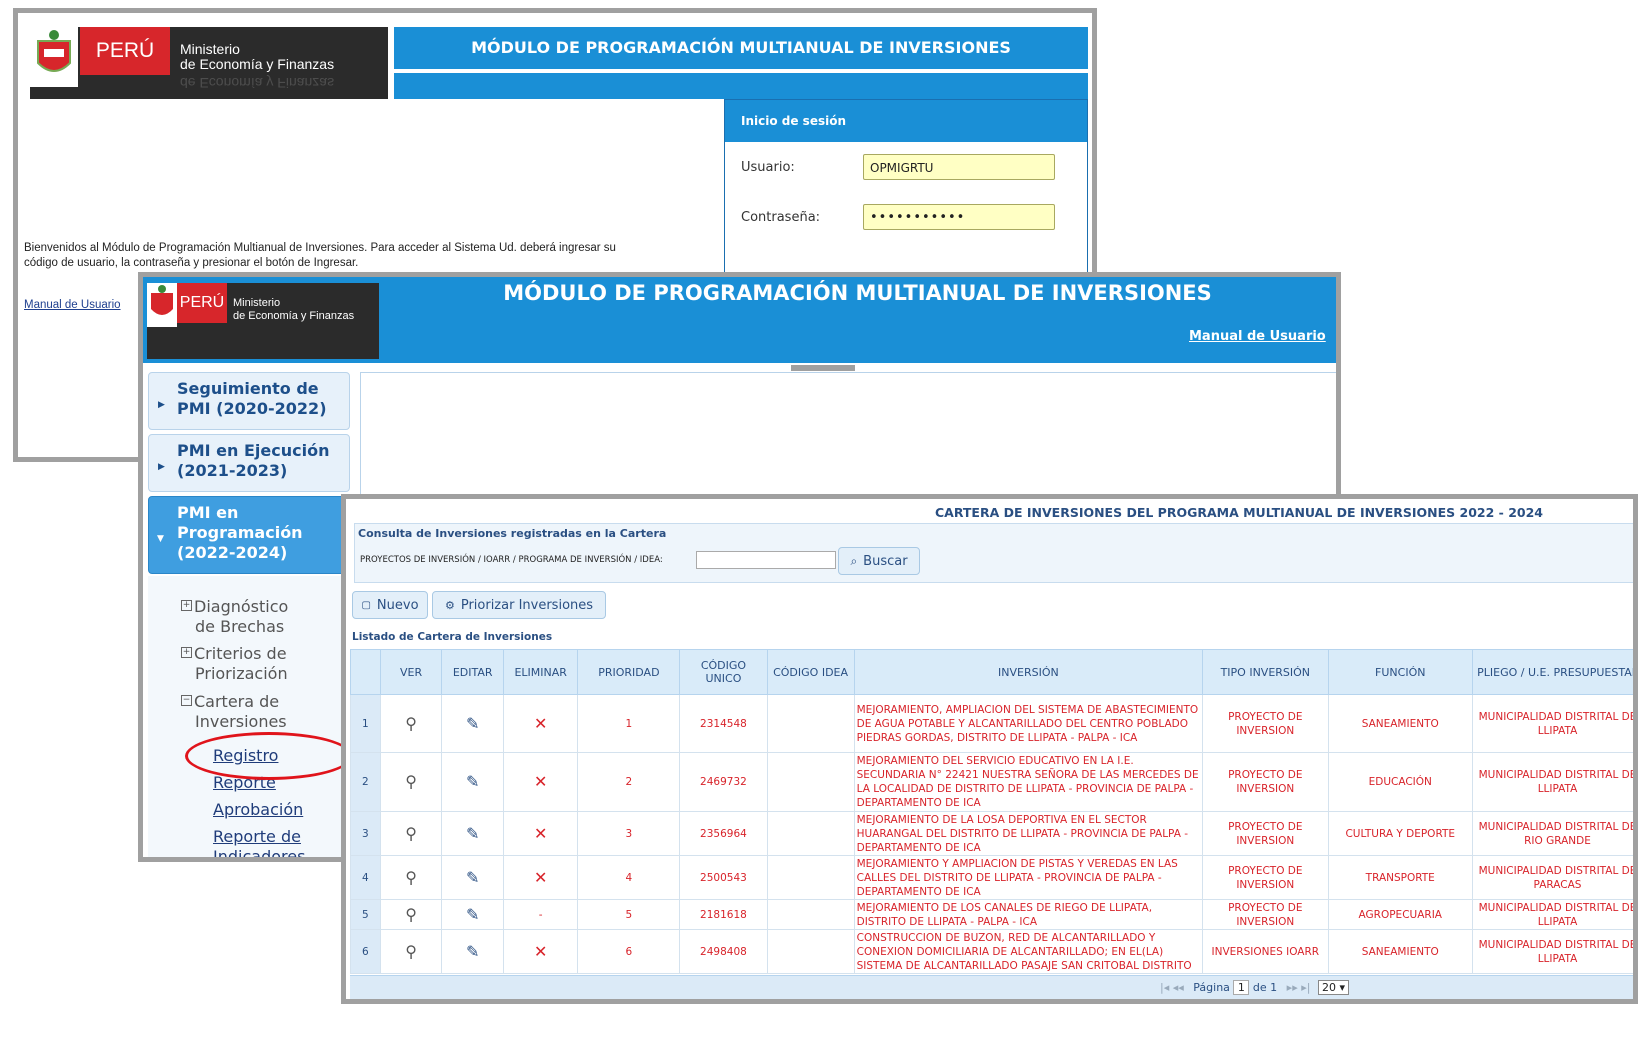 The height and width of the screenshot is (1041, 1638). Describe the element at coordinates (259, 854) in the screenshot. I see `rep-ind-line-2: Indicadores` at that location.